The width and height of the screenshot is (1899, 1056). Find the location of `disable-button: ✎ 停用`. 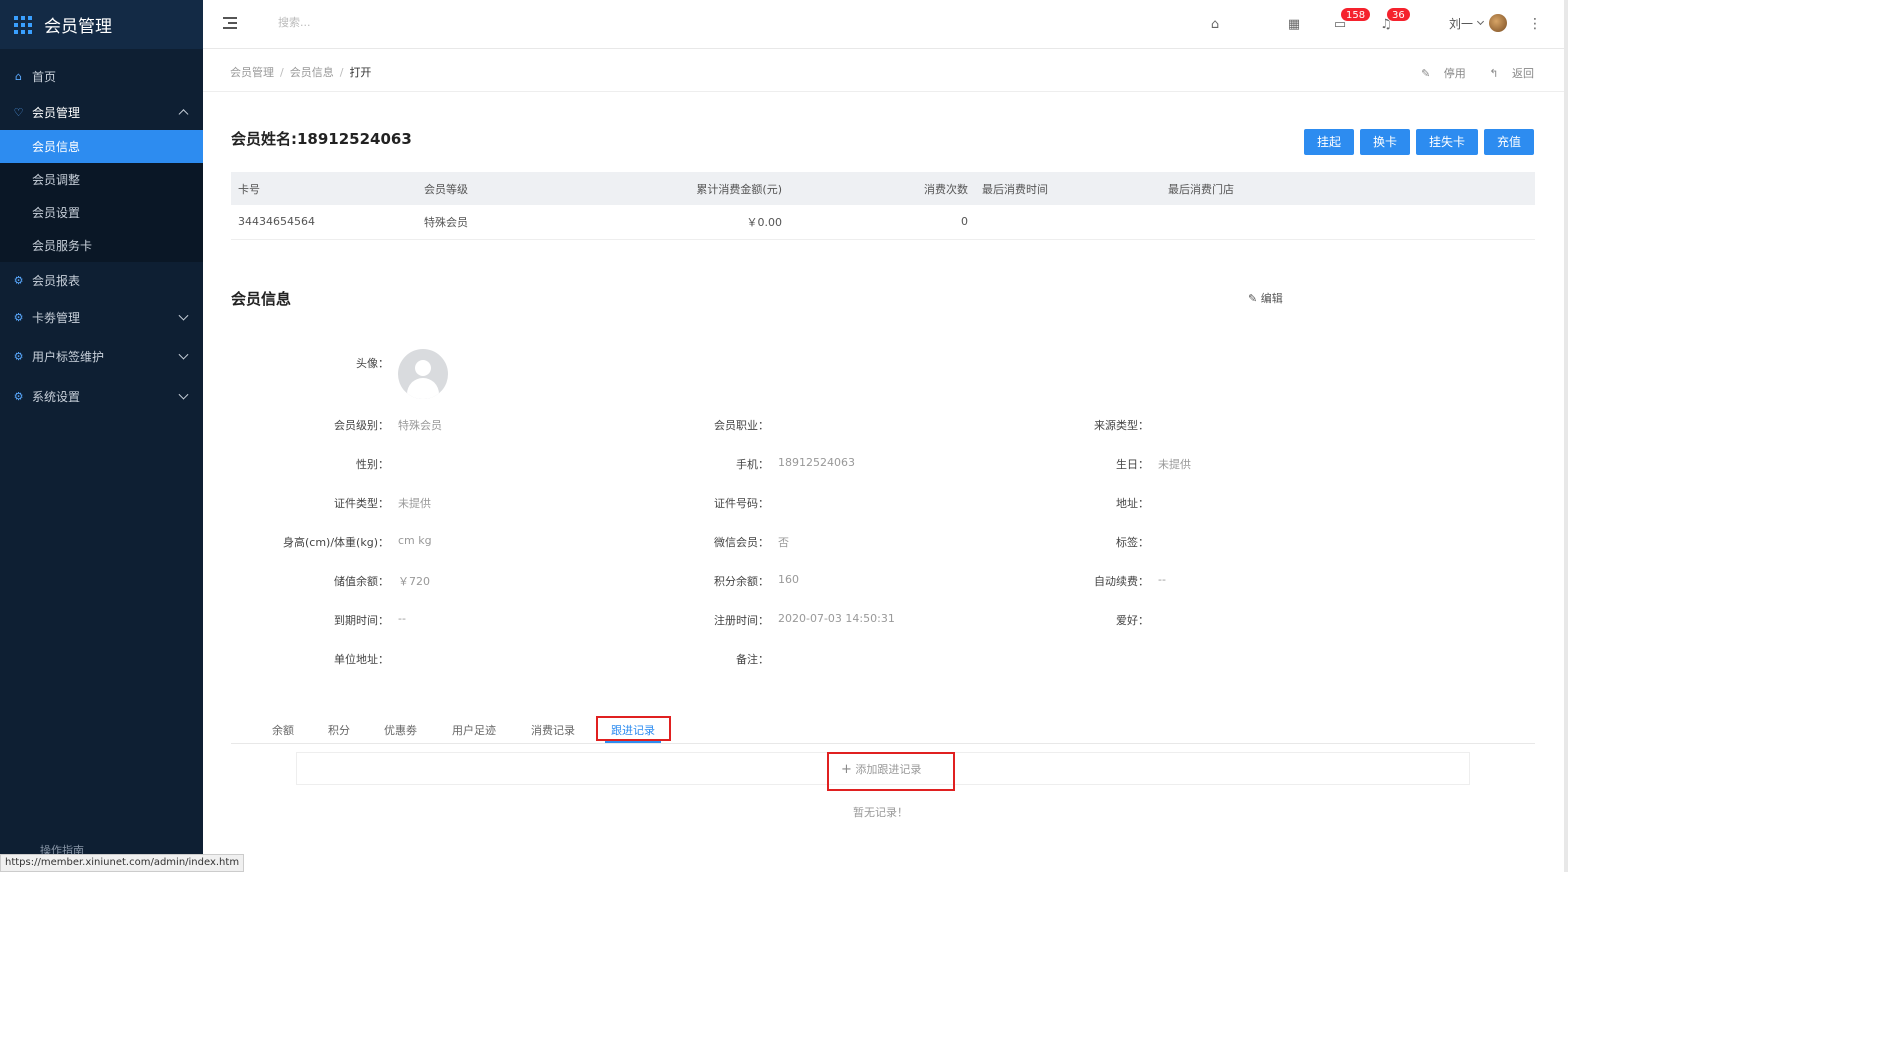

disable-button: ✎ 停用 is located at coordinates (1438, 73).